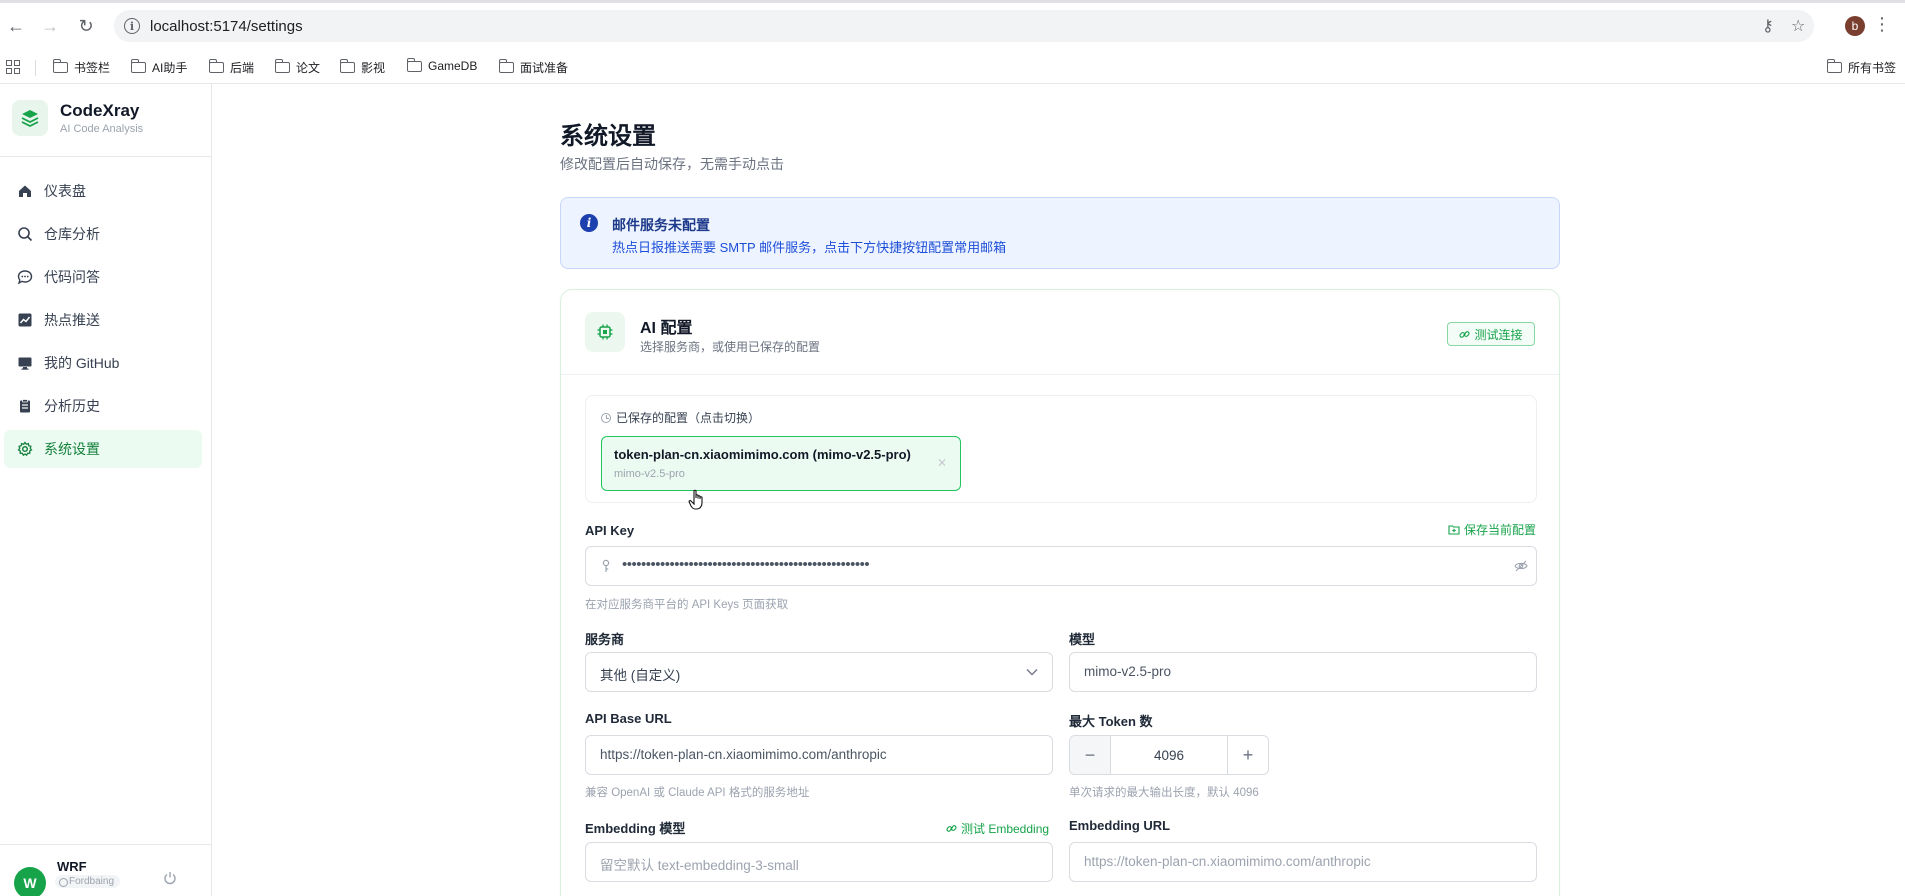  What do you see at coordinates (649, 474) in the screenshot?
I see `chip-subtitle: mimo-v2.5-pro` at bounding box center [649, 474].